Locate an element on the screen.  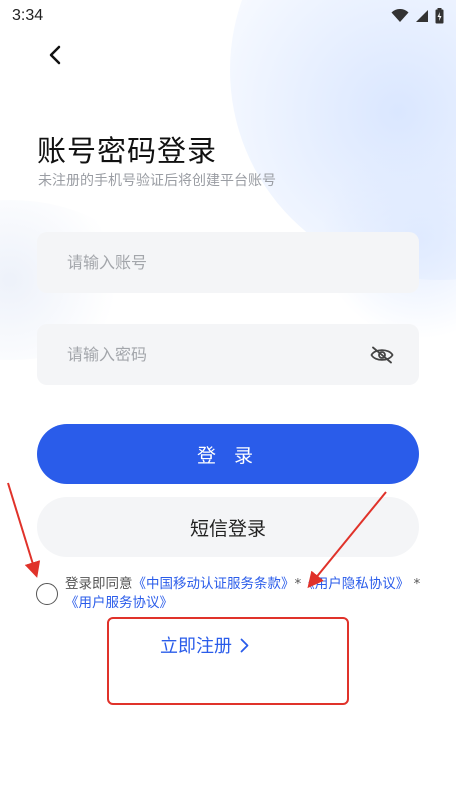
page-subtitle: 未注册的手机号验证后将创建平台账号 is located at coordinates (157, 181).